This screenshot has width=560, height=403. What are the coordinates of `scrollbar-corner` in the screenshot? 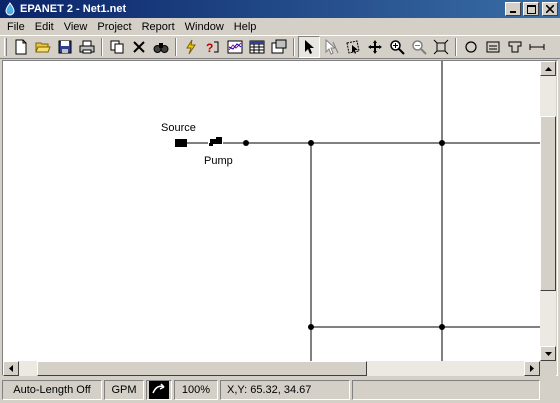 It's located at (548, 368).